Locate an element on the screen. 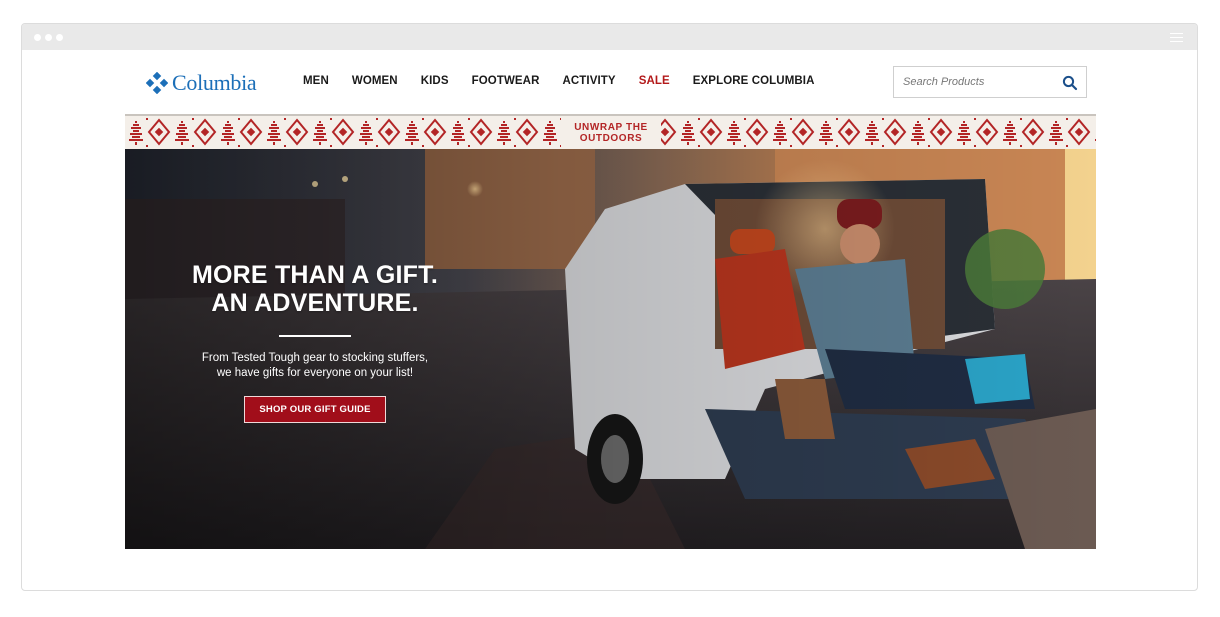 This screenshot has width=1220, height=617. search-box is located at coordinates (990, 82).